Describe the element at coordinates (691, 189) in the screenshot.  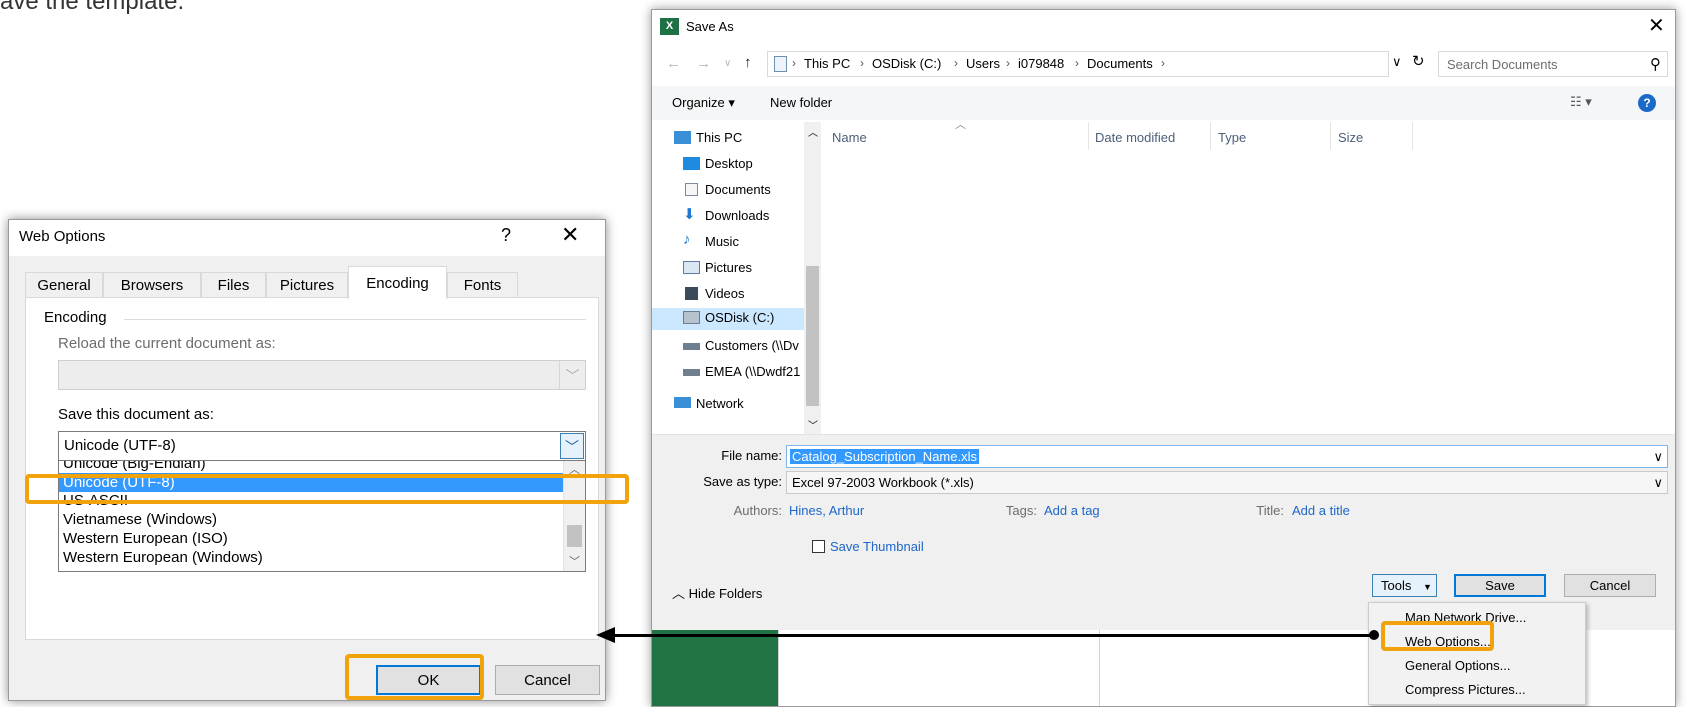
I see `documents-icon` at that location.